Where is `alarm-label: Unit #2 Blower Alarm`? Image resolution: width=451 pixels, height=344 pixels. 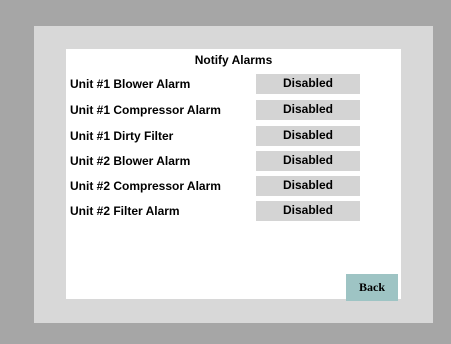
alarm-label: Unit #2 Blower Alarm is located at coordinates (130, 161).